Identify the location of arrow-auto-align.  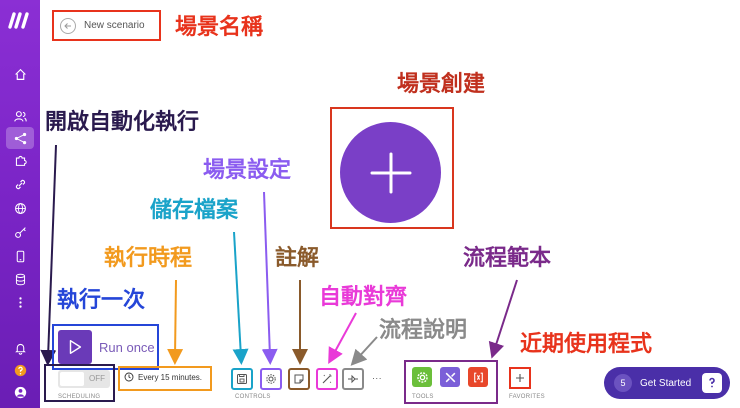
(342, 338).